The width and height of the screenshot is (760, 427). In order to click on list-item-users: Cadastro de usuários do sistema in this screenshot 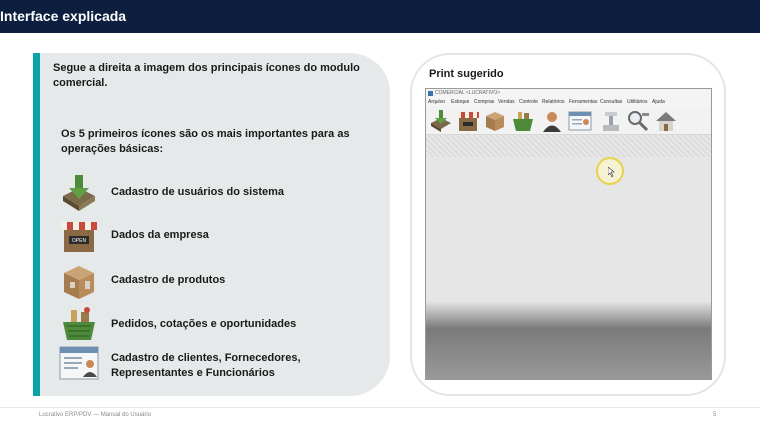, I will do `click(217, 192)`.